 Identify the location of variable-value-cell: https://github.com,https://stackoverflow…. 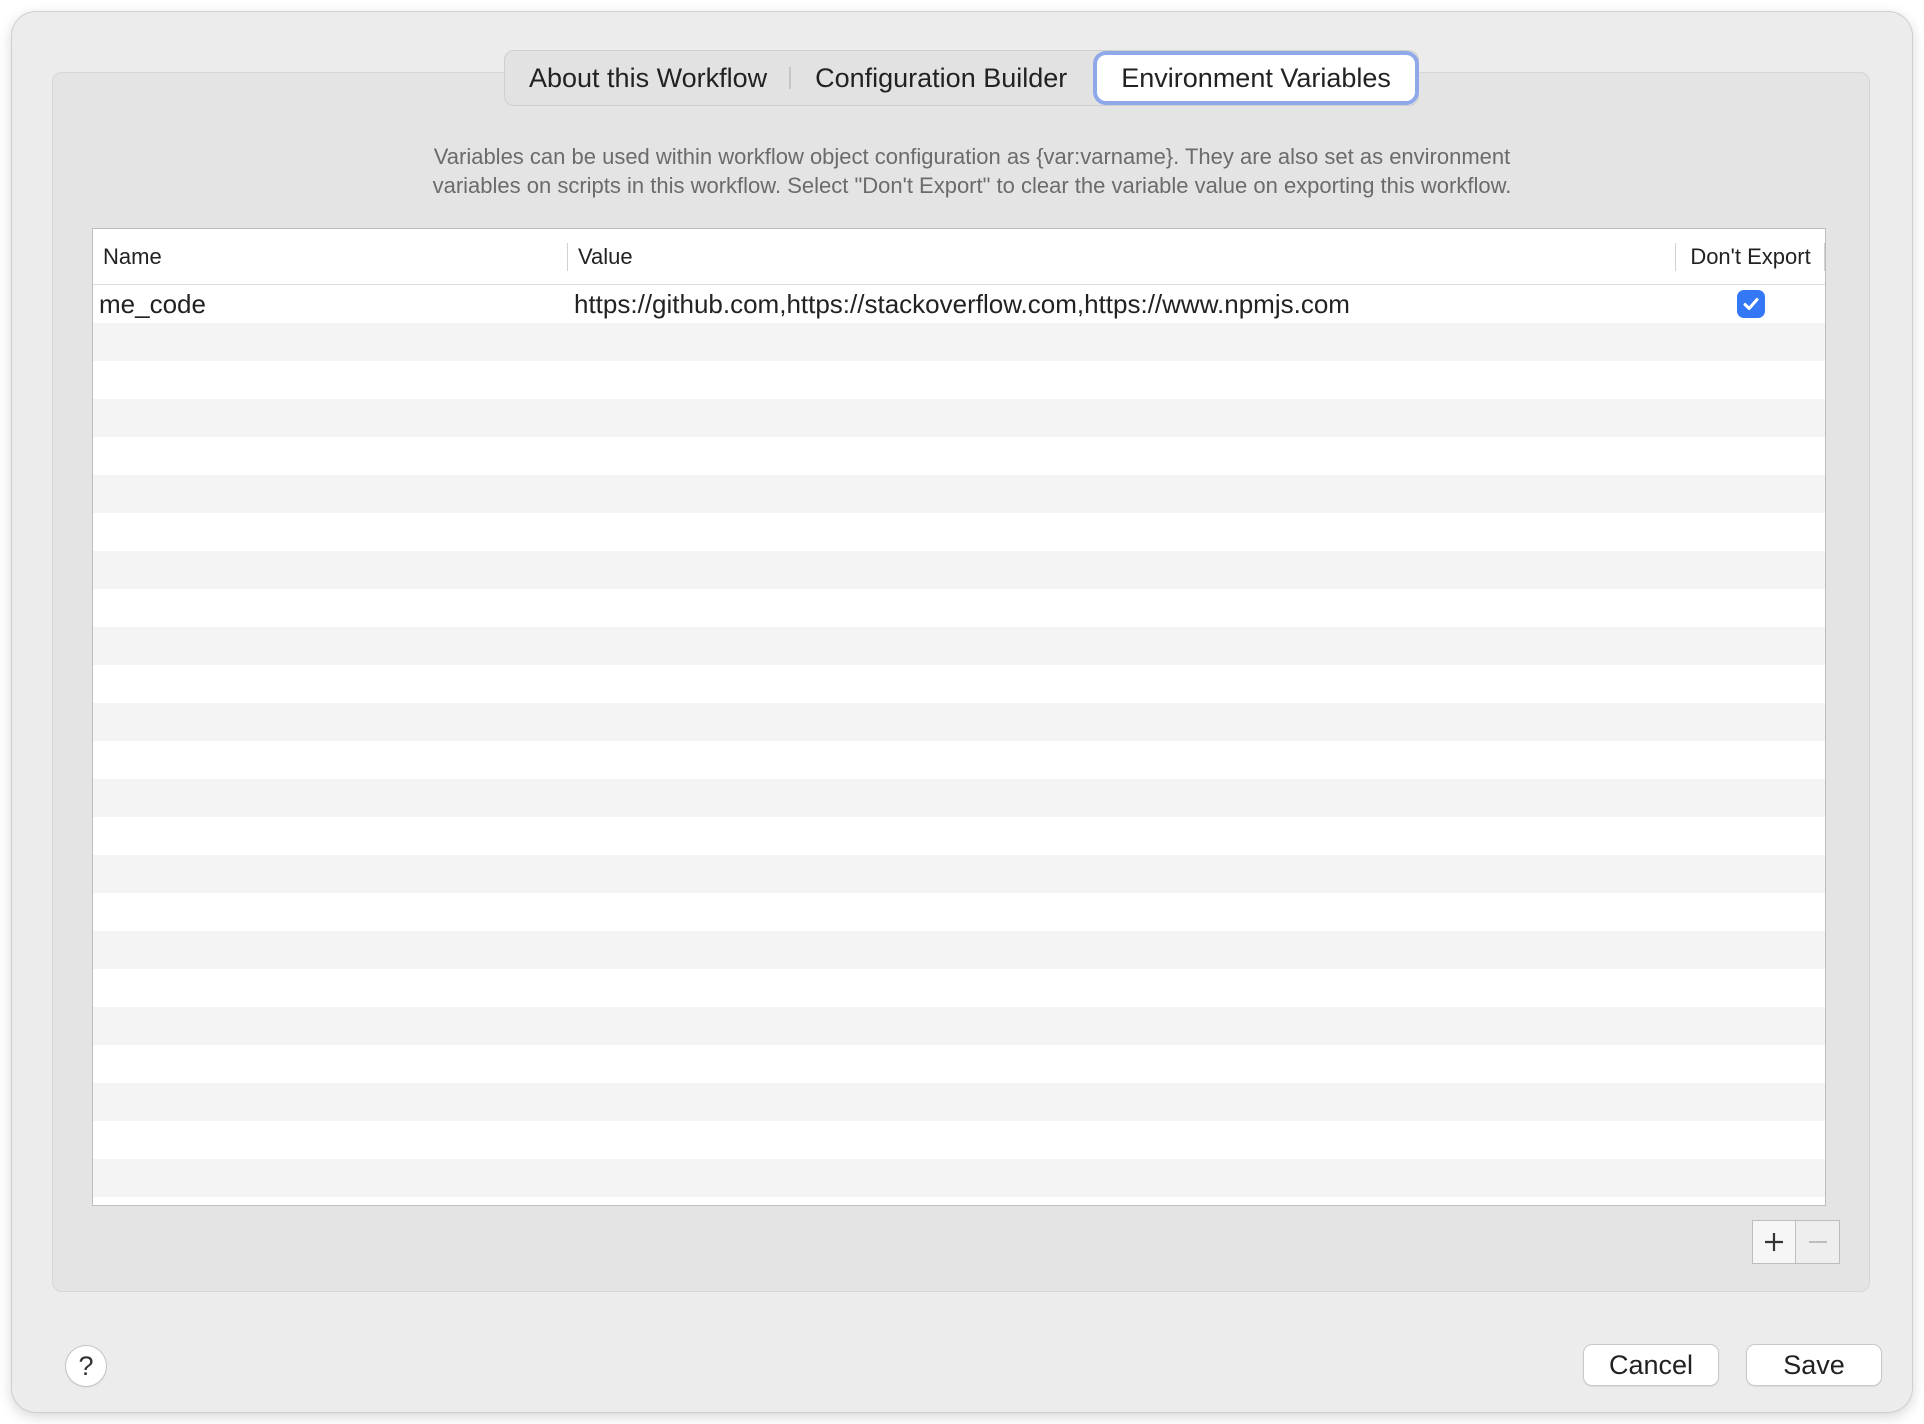
(1122, 304).